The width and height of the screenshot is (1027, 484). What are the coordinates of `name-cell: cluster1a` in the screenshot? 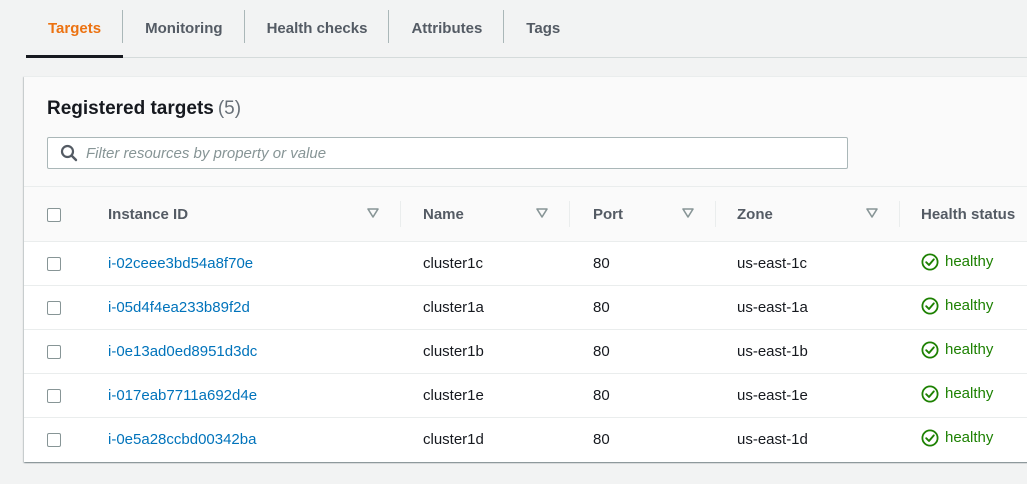 It's located at (485, 307).